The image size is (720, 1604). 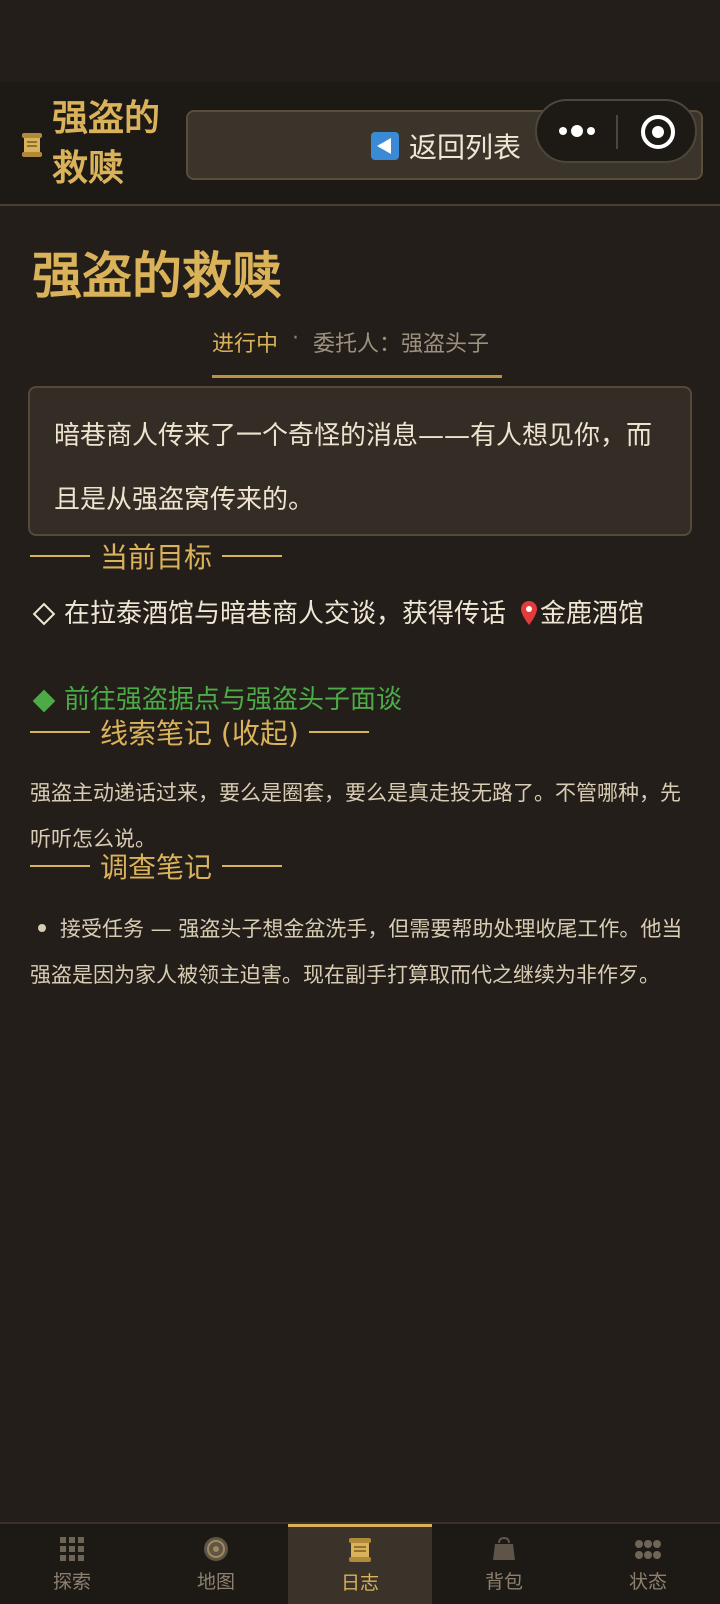 I want to click on top-bar: 强盗的救赎 返回列表, so click(x=360, y=144).